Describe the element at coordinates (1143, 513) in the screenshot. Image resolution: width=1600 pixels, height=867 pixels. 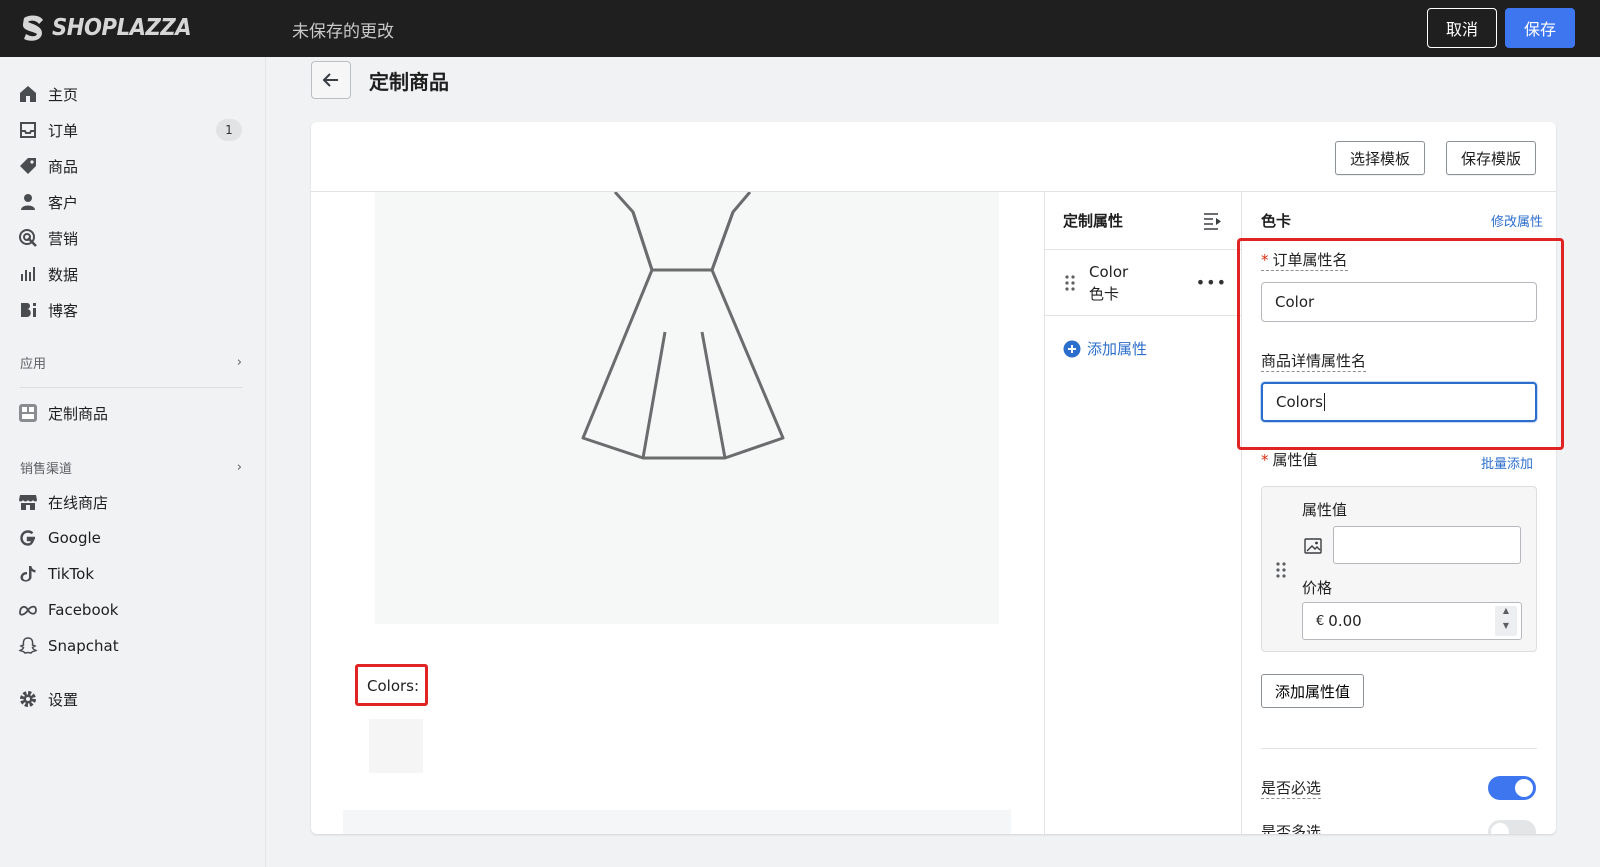
I see `custom-attributes-panel: 定制属性 Color 色卡 ••• 添加属性` at that location.